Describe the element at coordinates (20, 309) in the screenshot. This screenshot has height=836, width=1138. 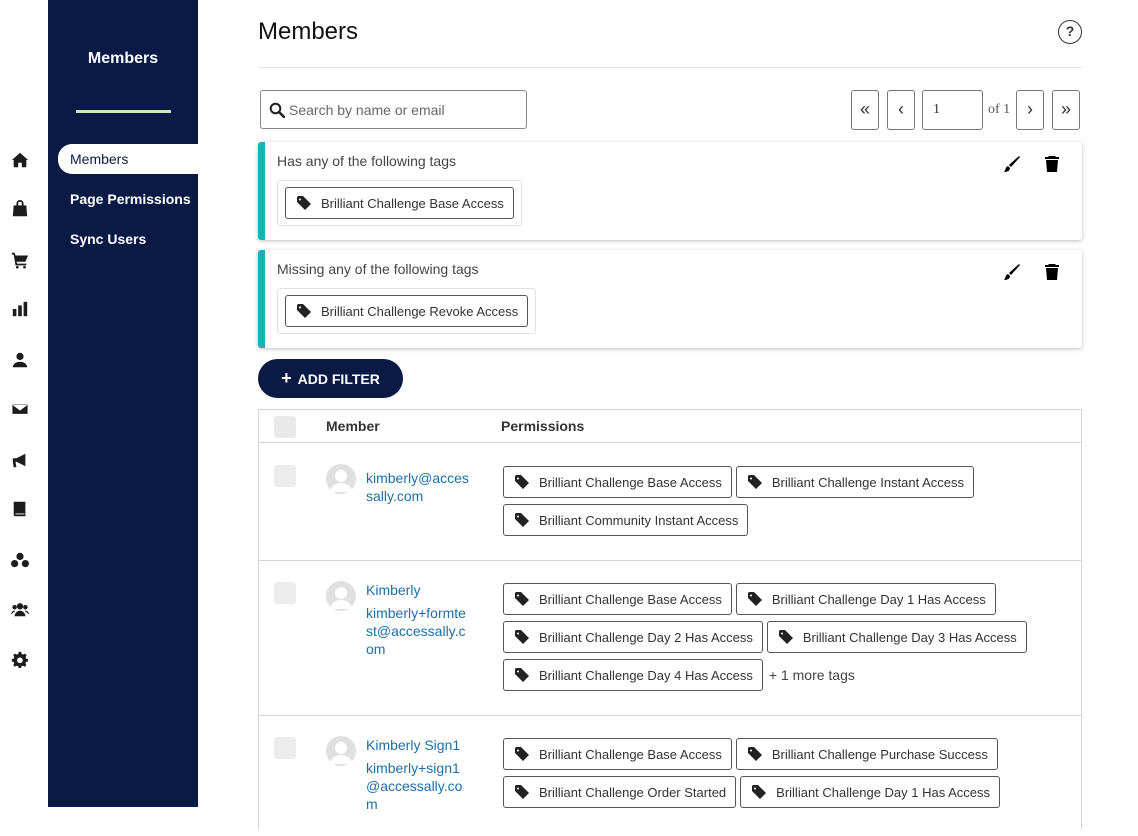
I see `chart-icon` at that location.